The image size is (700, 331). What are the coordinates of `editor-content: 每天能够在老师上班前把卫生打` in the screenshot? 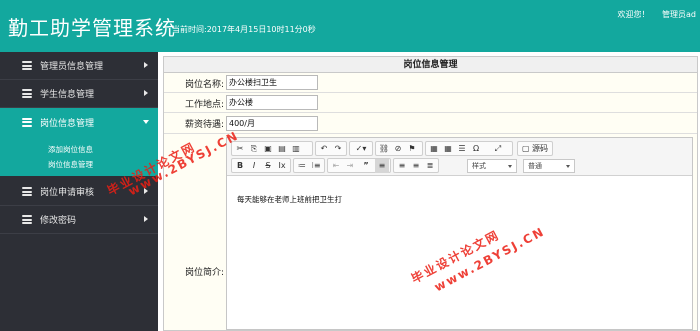 It's located at (289, 199).